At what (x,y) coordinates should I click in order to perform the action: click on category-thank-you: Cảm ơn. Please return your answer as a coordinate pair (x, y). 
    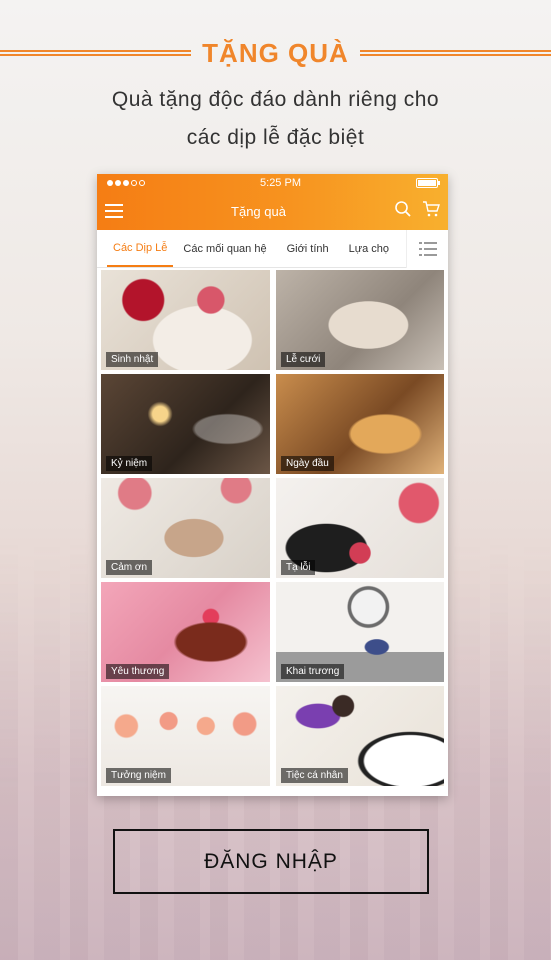
    Looking at the image, I should click on (185, 528).